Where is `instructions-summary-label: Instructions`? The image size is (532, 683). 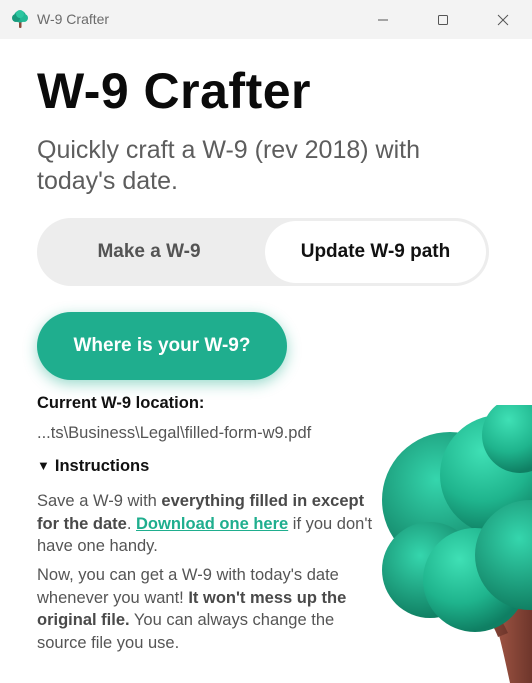 instructions-summary-label: Instructions is located at coordinates (102, 466).